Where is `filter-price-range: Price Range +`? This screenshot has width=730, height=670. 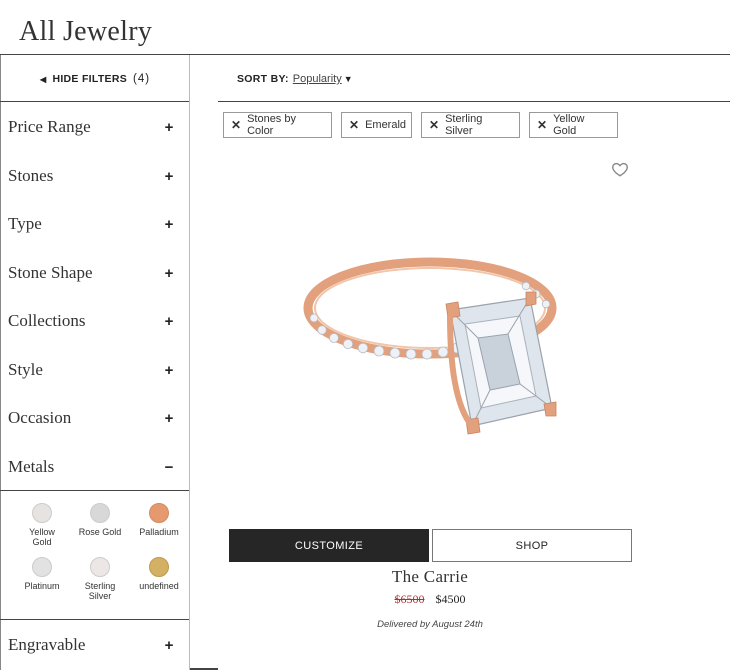 filter-price-range: Price Range + is located at coordinates (91, 127).